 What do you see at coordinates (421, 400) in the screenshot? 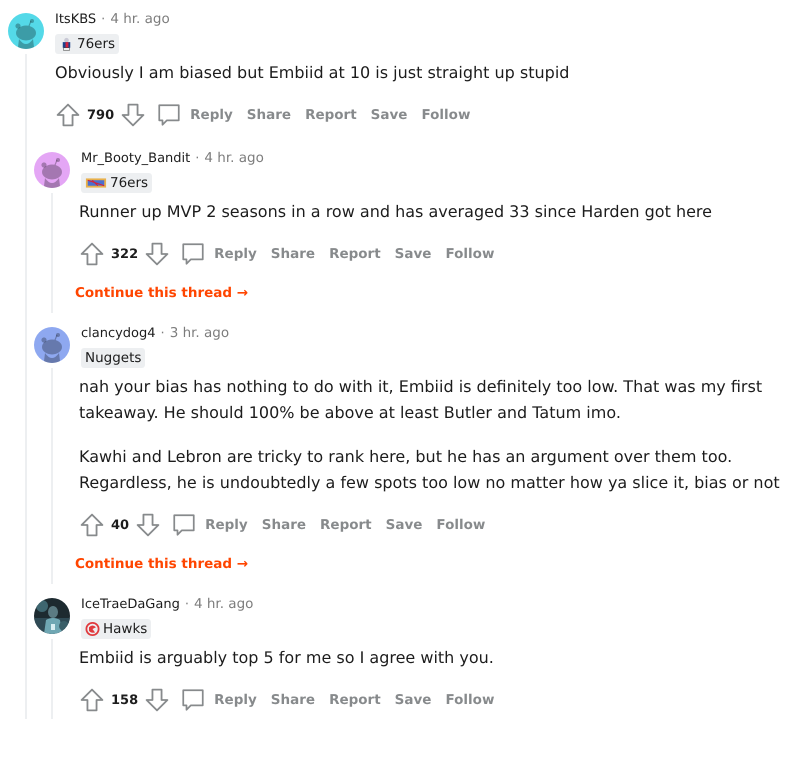
I see `comment-text: nah your bias has nothing to do with it, Embiid is definitely too low. That was my first takeaway. He should 100% be above at least Butler and Tatum imo.` at bounding box center [421, 400].